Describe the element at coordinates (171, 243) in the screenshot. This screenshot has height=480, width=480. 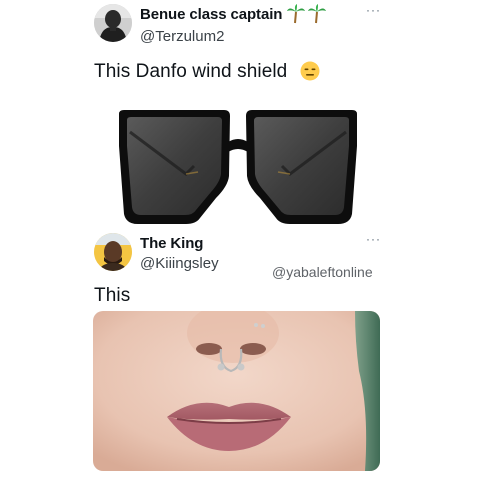
I see `author-name: The King` at that location.